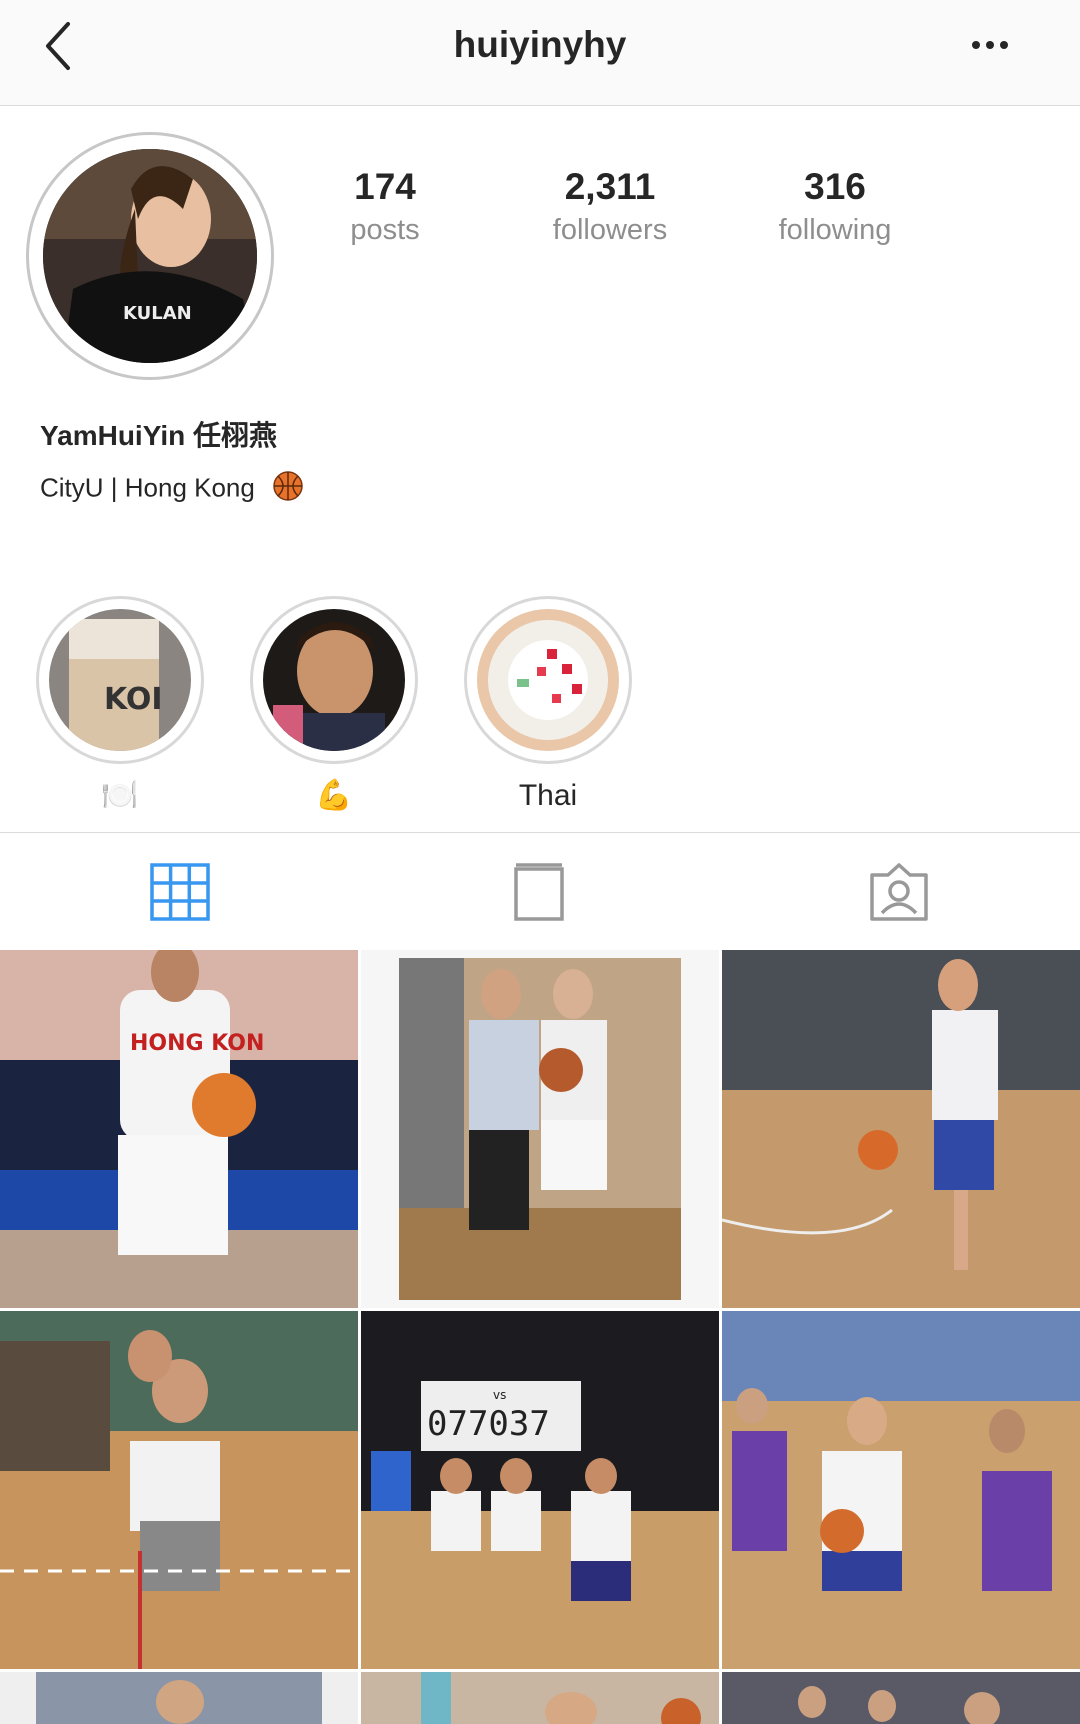  What do you see at coordinates (835, 186) in the screenshot?
I see `following-value: 316` at bounding box center [835, 186].